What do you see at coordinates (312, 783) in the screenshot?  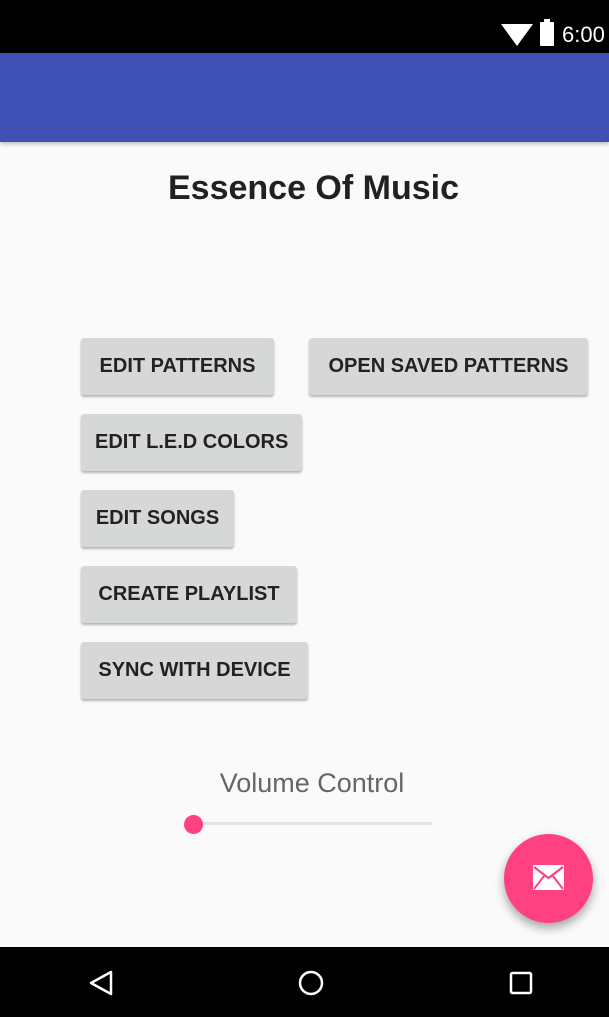 I see `volume-control-label: Volume Control` at bounding box center [312, 783].